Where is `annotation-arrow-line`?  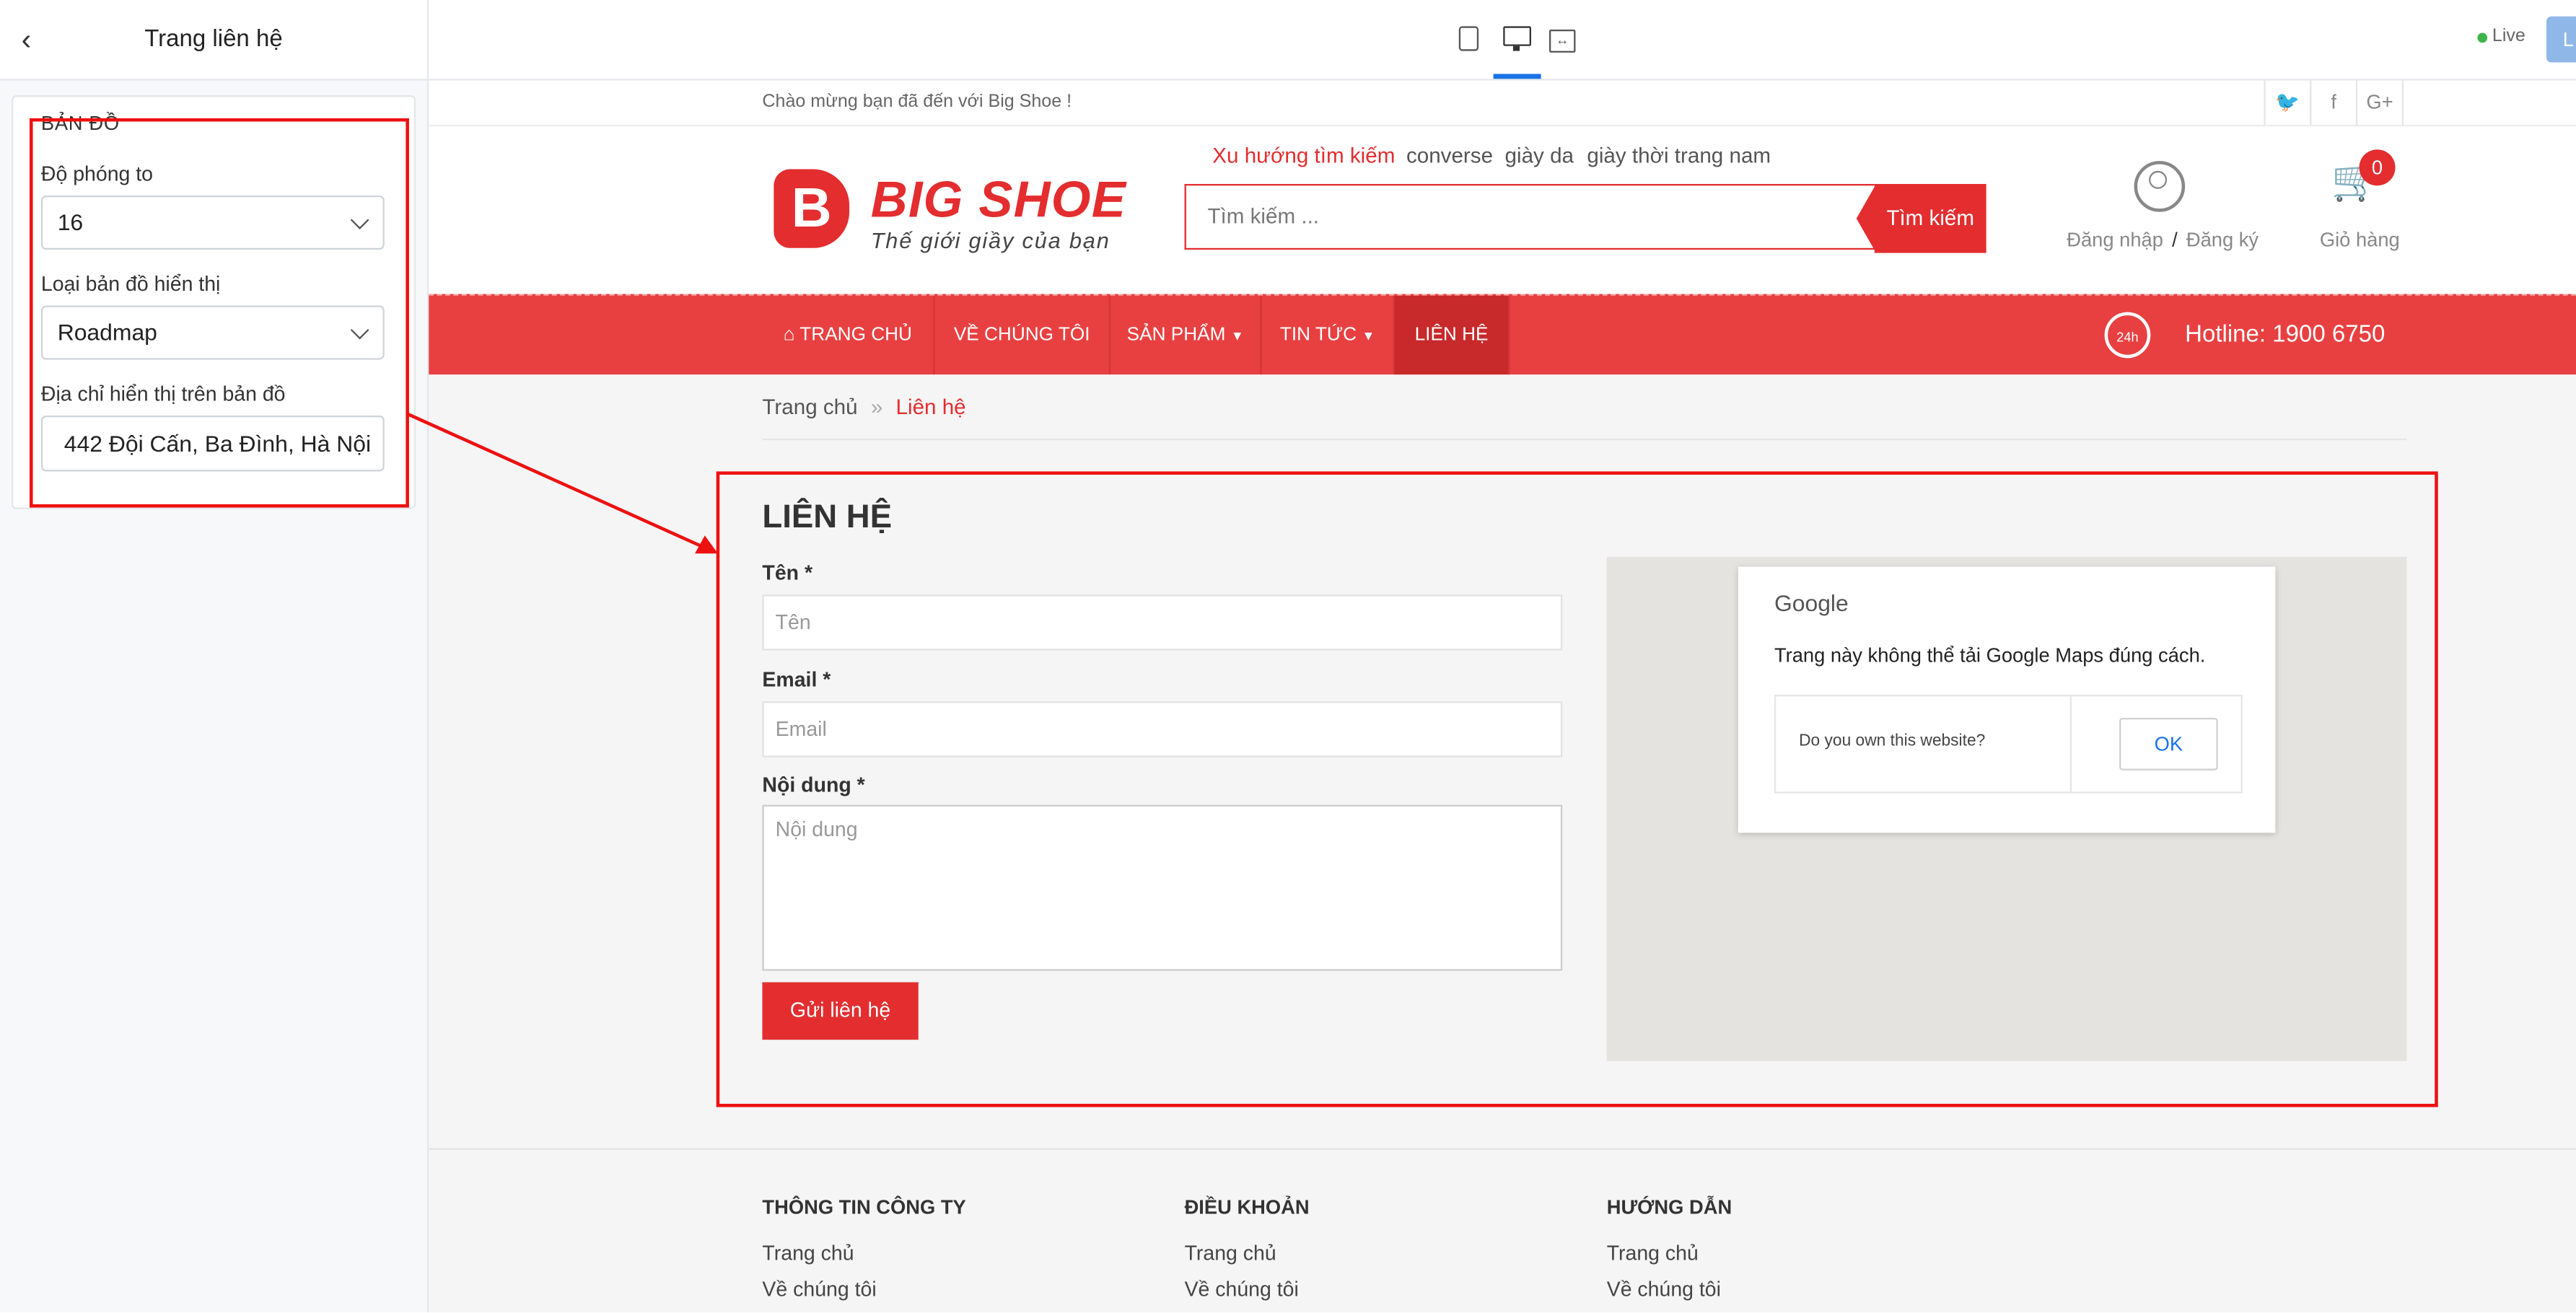 annotation-arrow-line is located at coordinates (555, 480).